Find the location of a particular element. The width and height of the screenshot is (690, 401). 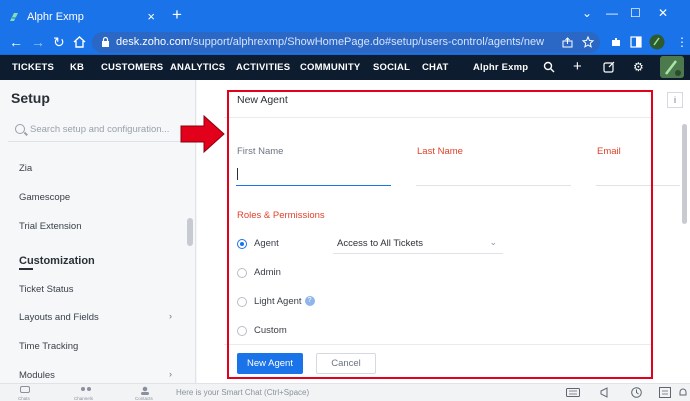

bookmark-star-icon is located at coordinates (588, 42).